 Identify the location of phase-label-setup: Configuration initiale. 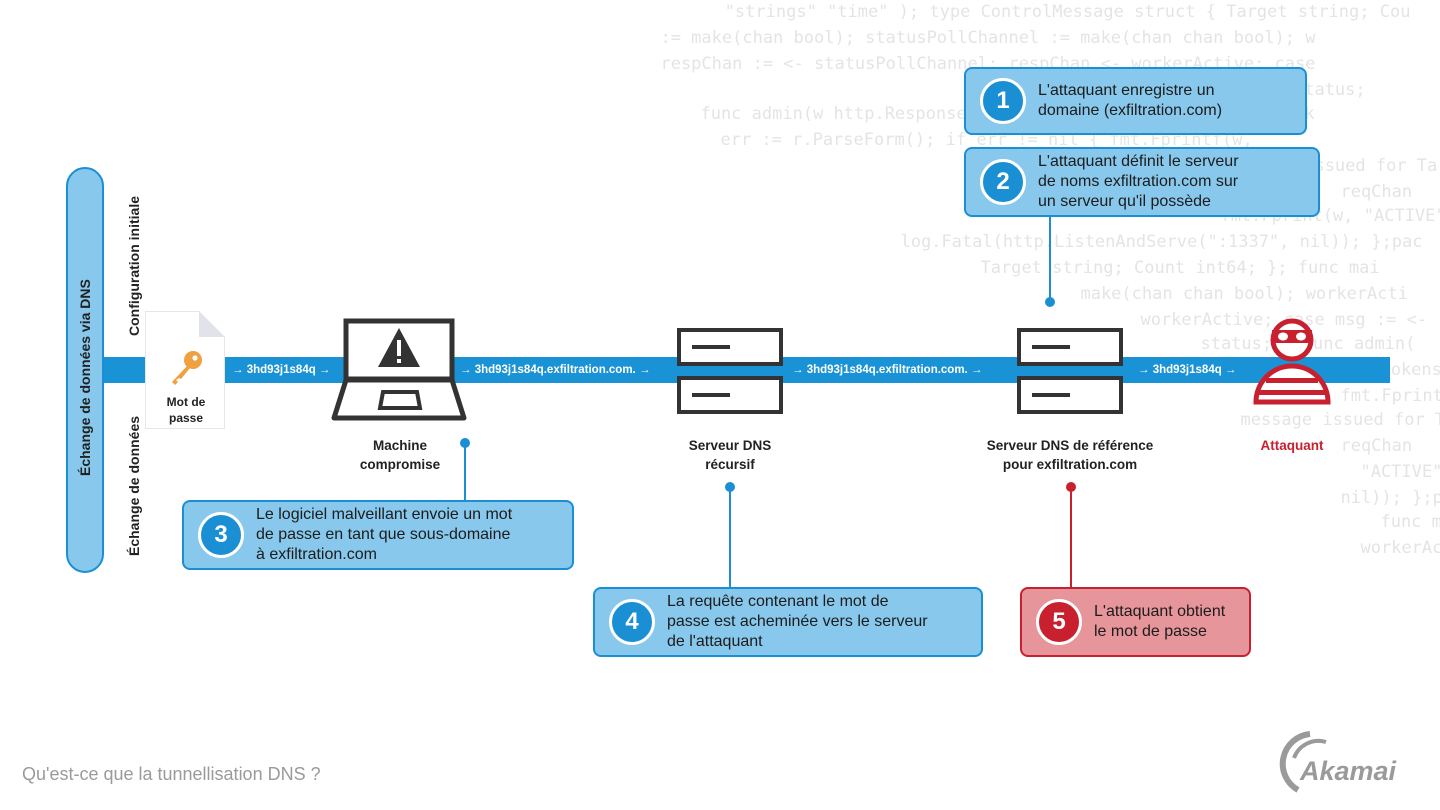
(134, 266).